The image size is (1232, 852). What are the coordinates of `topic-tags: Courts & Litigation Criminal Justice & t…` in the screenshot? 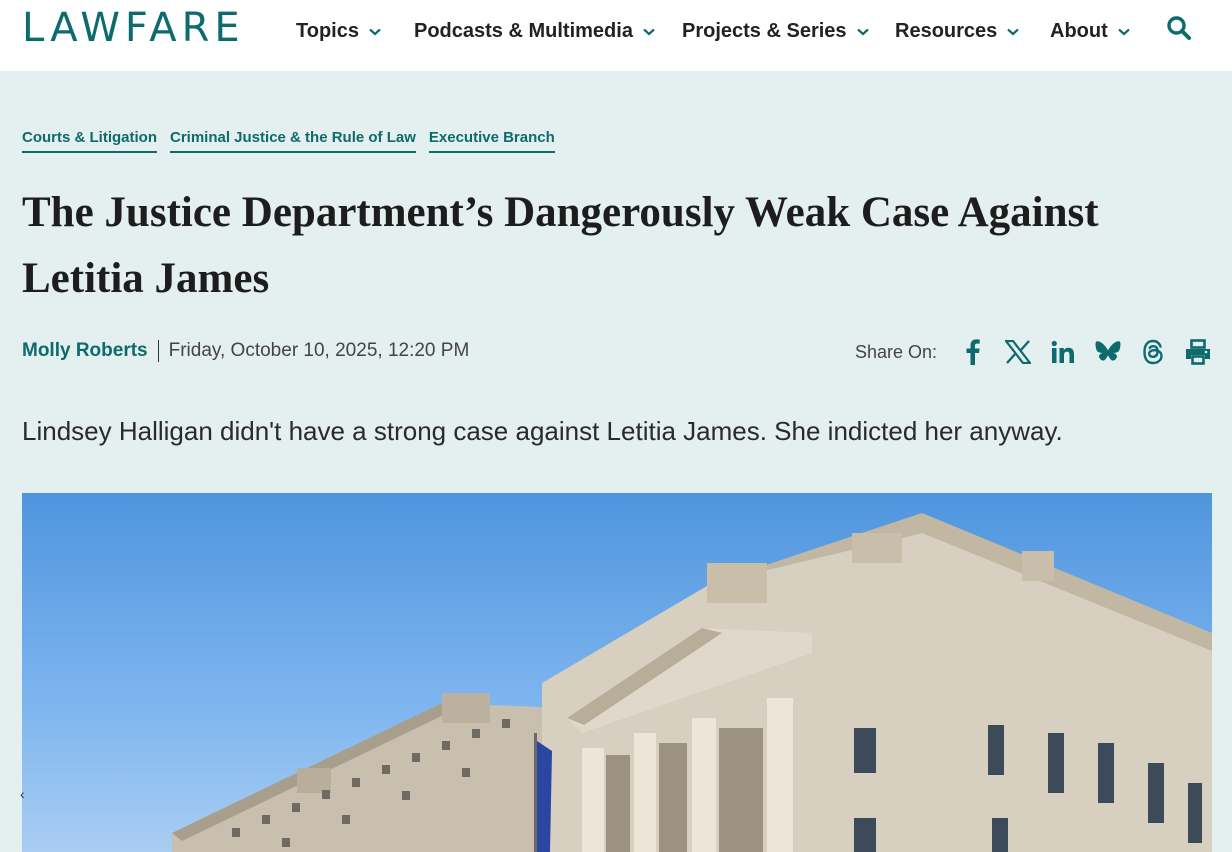 It's located at (295, 141).